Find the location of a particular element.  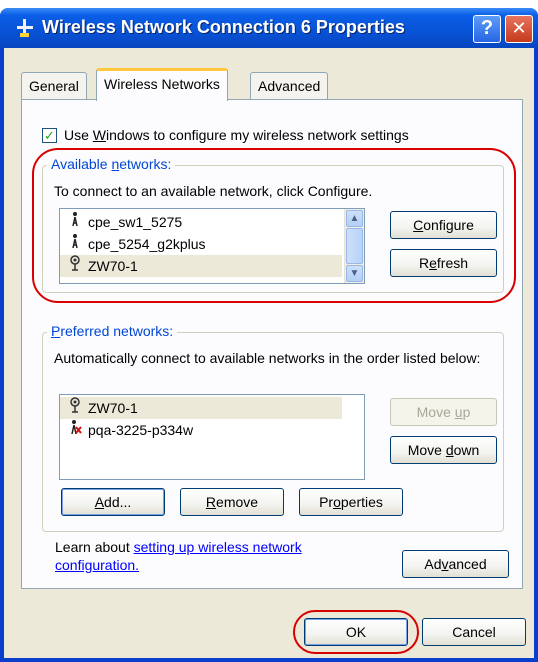

scroll-up-icon: ▲ is located at coordinates (354, 218).